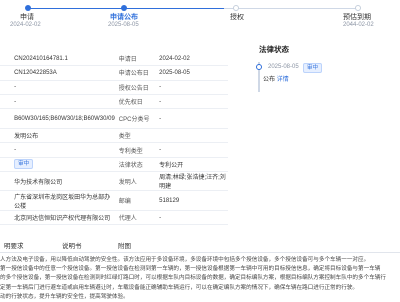 Image resolution: width=400 pixels, height=302 pixels. I want to click on tab-claims: 明要求, so click(14, 245).